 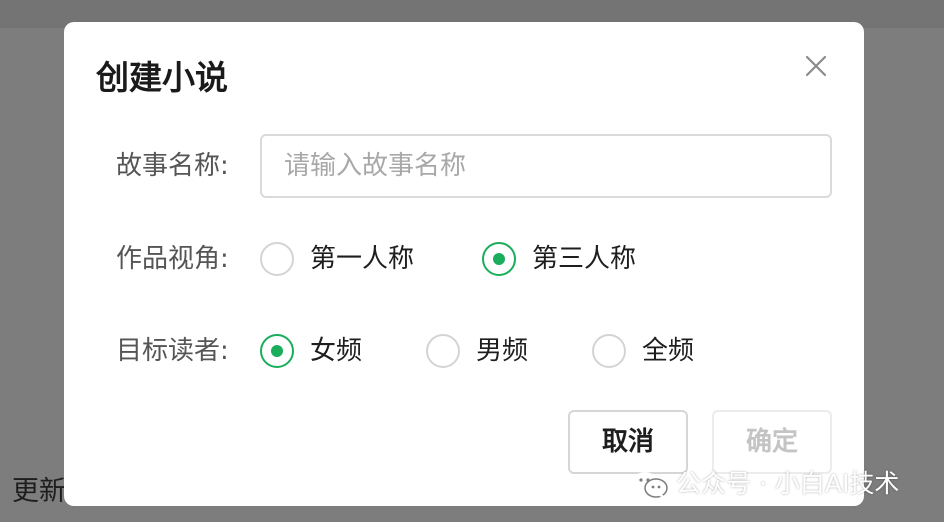 I want to click on audience-all-radio: 全频, so click(x=652, y=351).